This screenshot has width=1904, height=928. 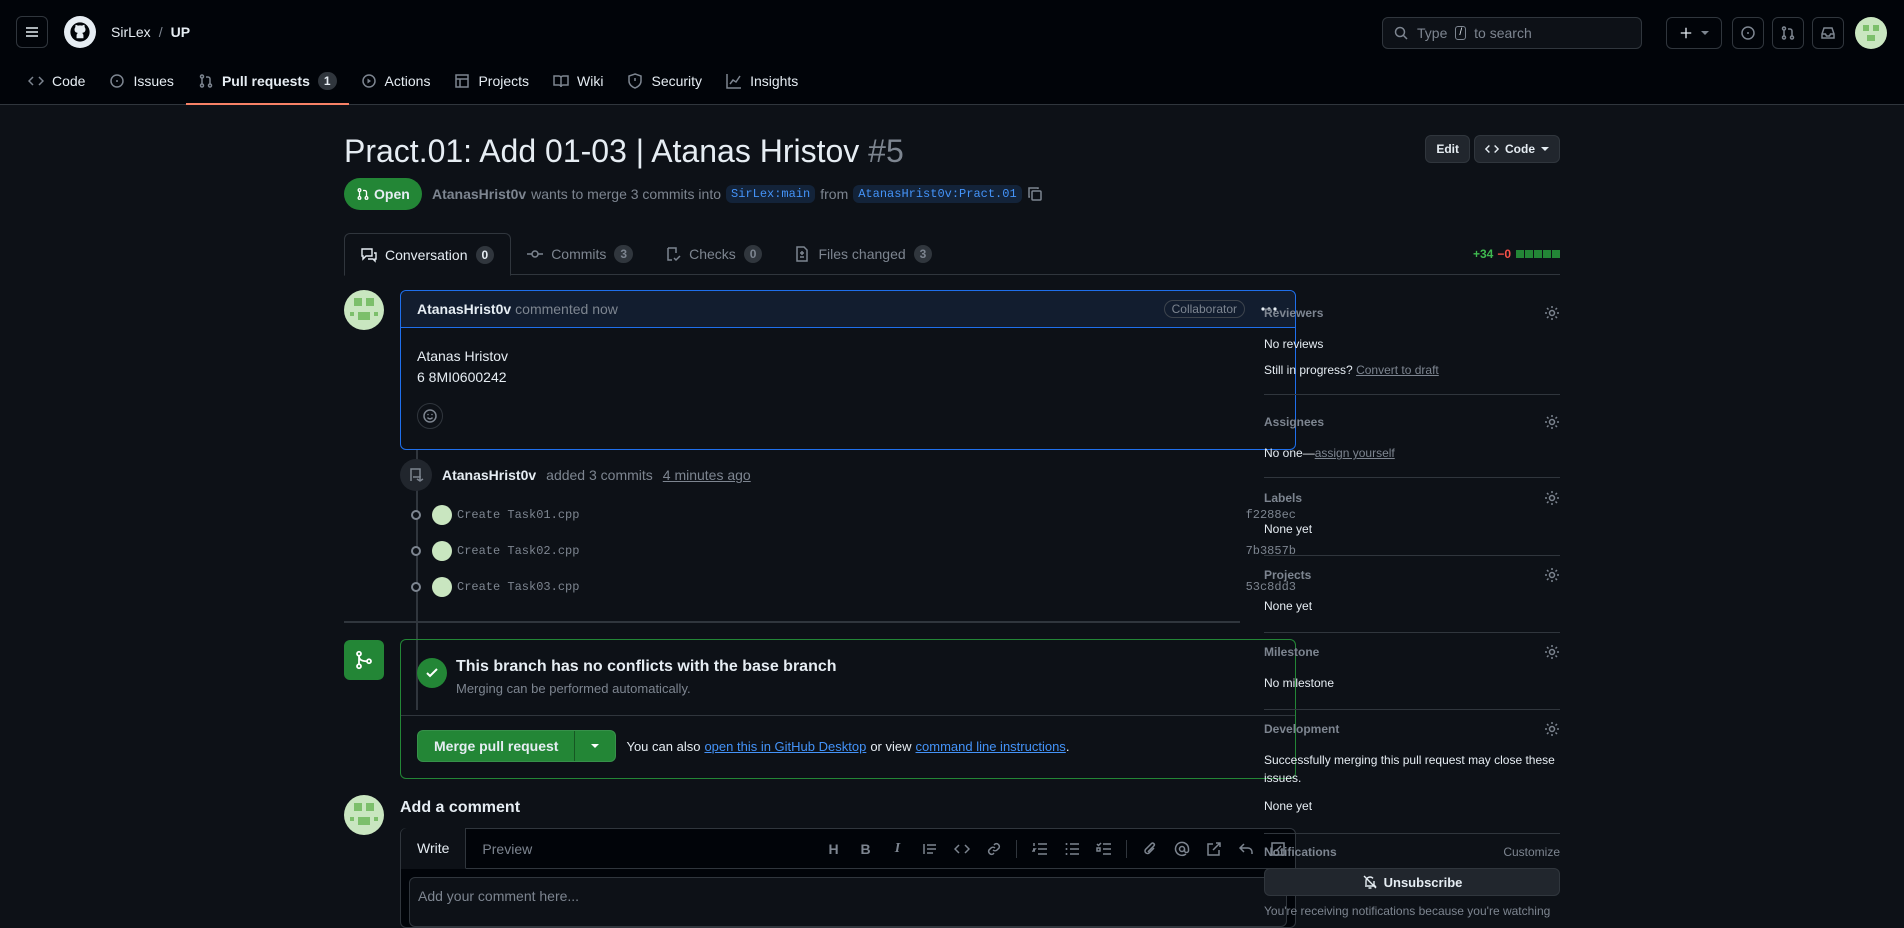 I want to click on user-avatar, so click(x=1871, y=33).